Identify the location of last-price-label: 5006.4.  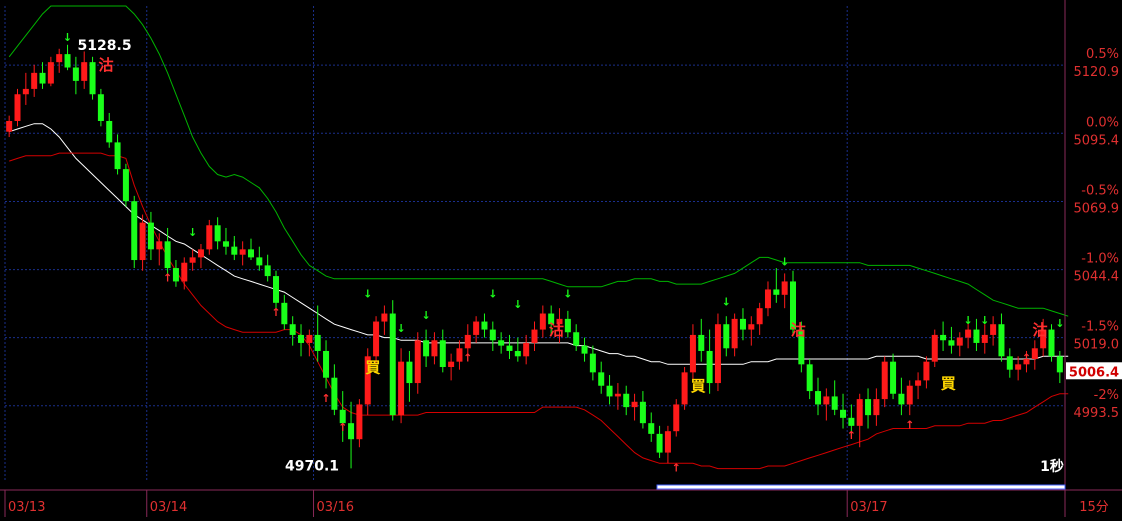
(1094, 372).